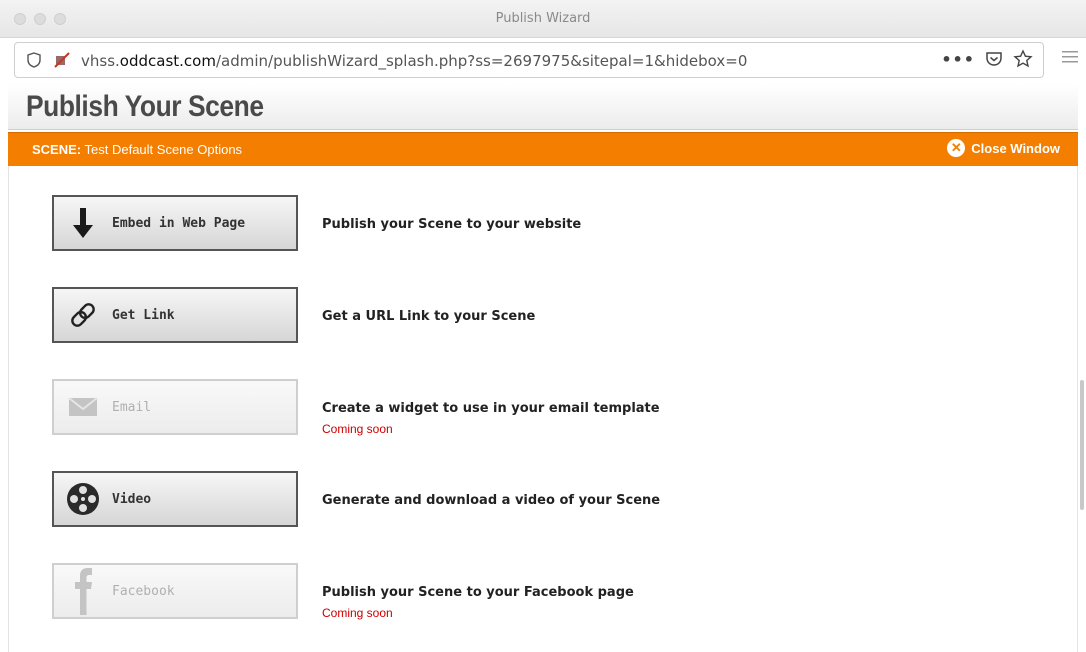 Image resolution: width=1086 pixels, height=652 pixels. What do you see at coordinates (179, 223) in the screenshot?
I see `button-label: Embed in Web Page` at bounding box center [179, 223].